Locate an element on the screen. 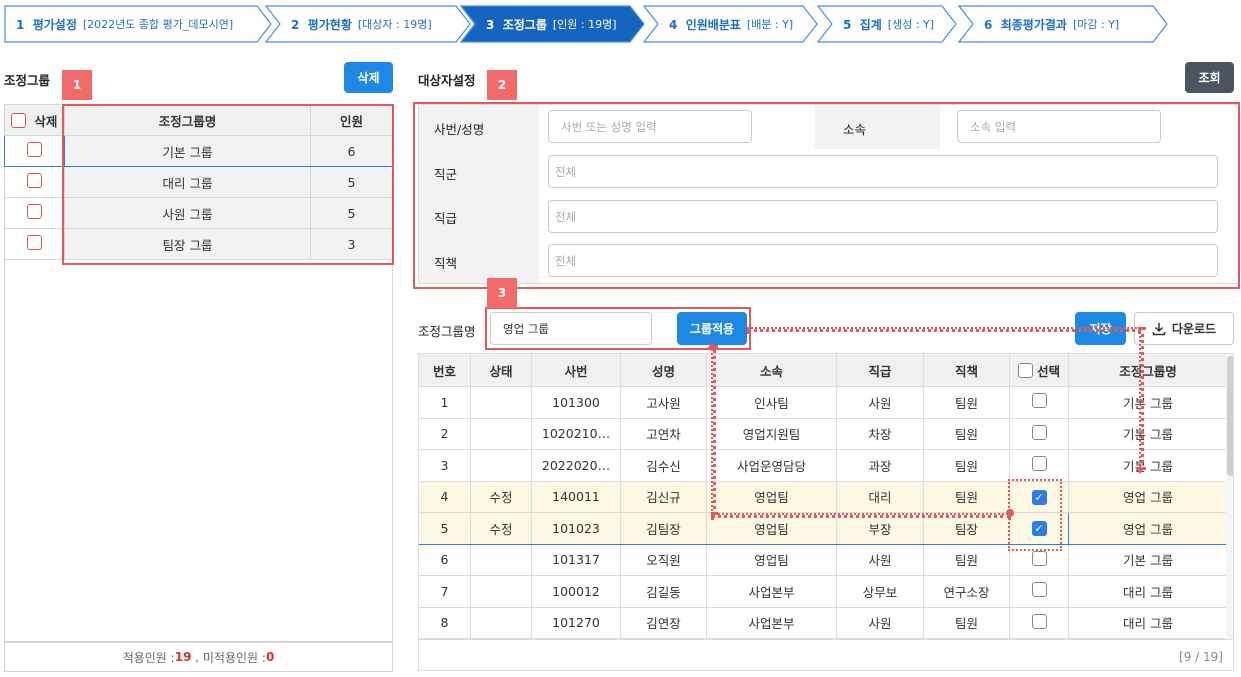 The image size is (1241, 677). connector-dot-icon is located at coordinates (1010, 513).